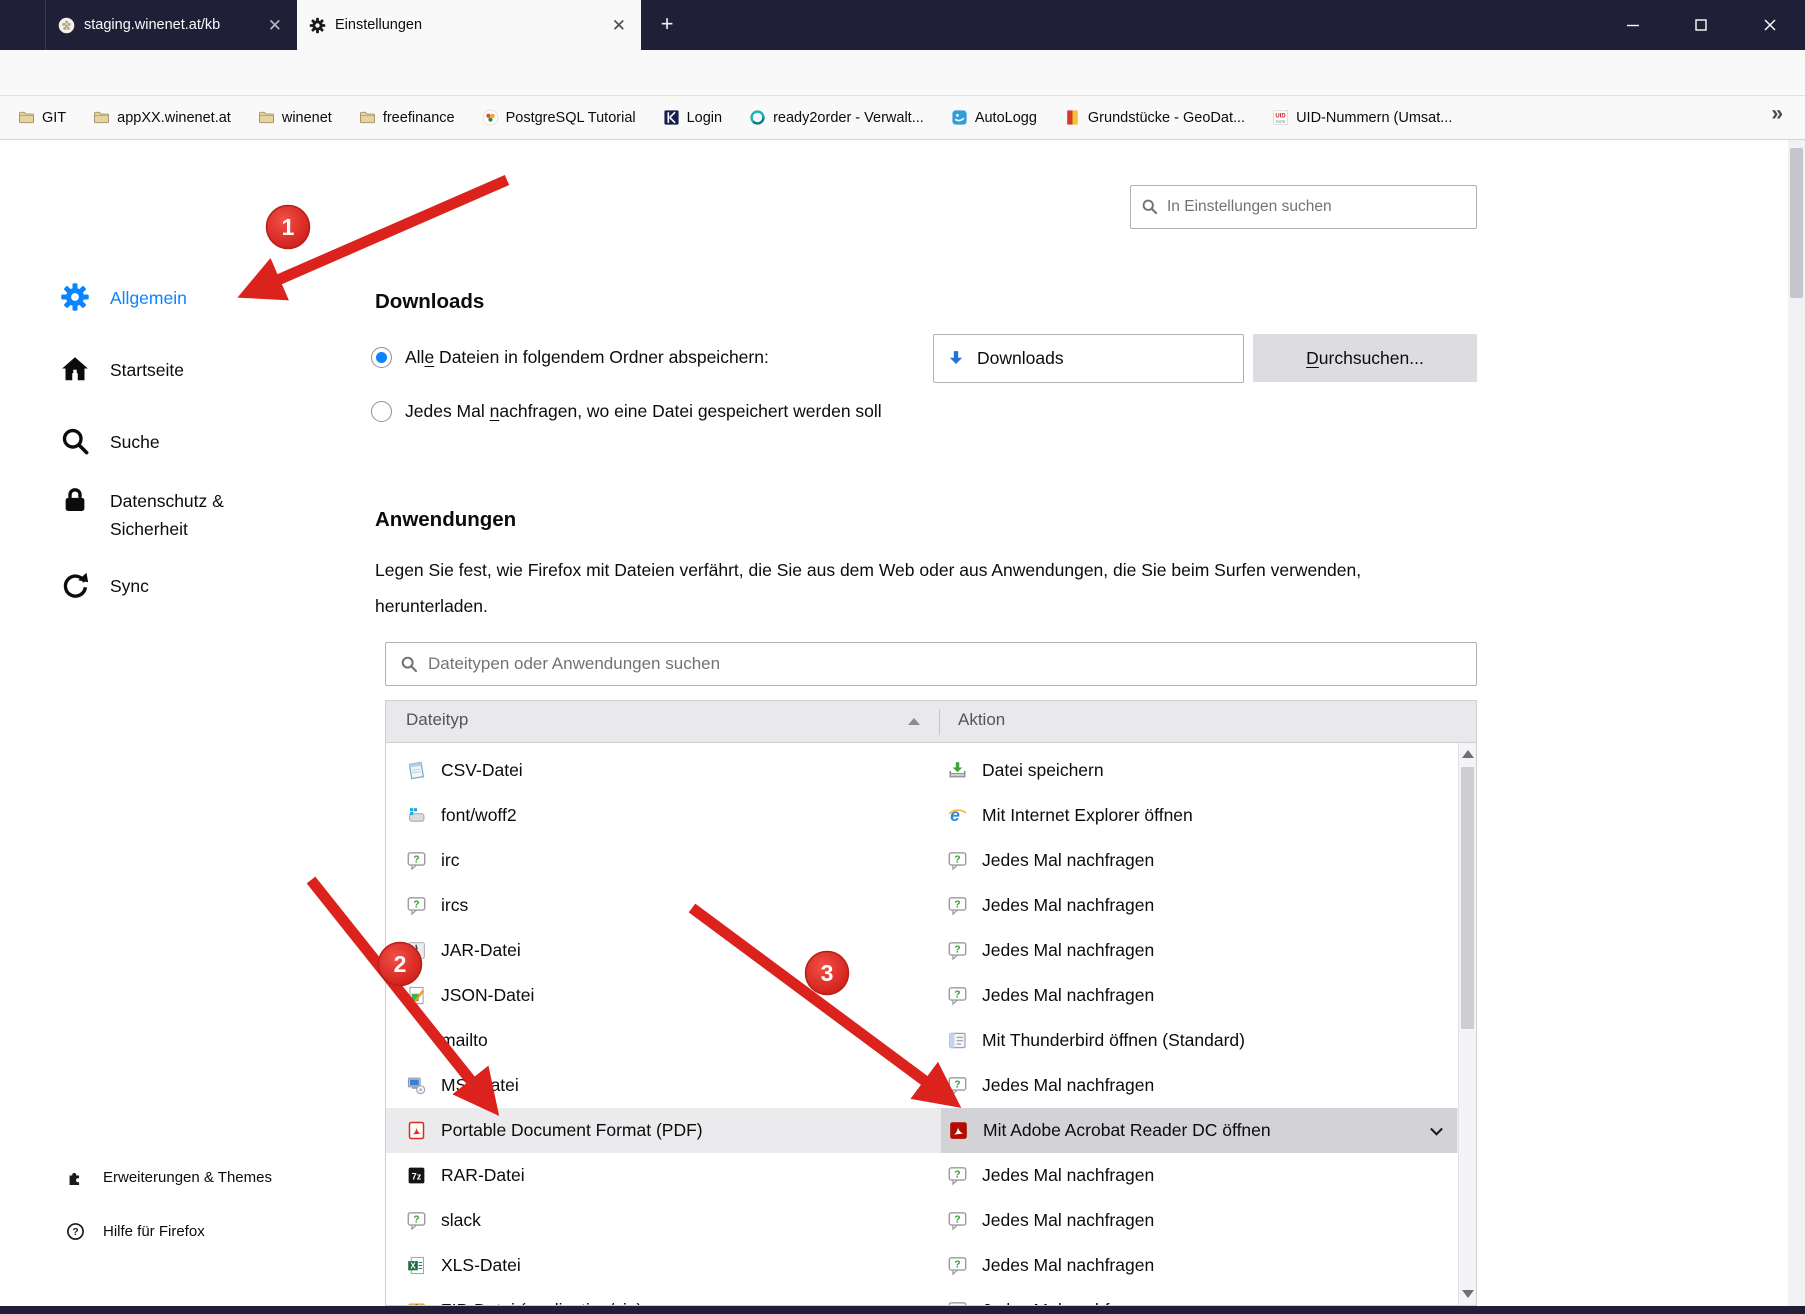  I want to click on bookmarks-overflow-button: », so click(1777, 114).